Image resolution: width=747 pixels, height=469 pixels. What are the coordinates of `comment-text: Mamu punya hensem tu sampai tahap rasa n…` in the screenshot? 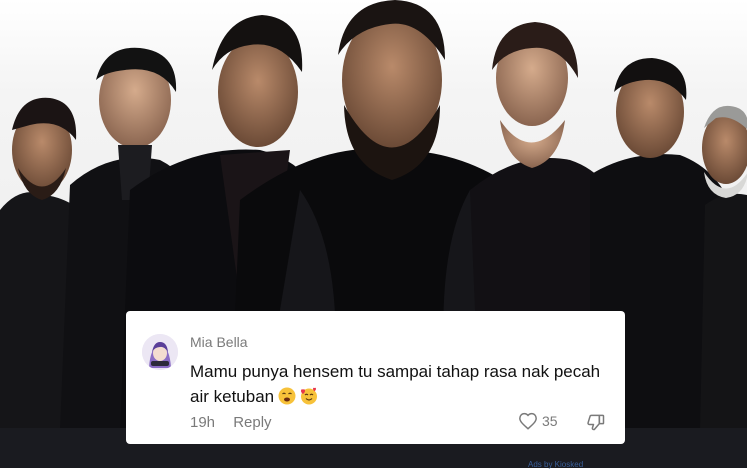 It's located at (400, 385).